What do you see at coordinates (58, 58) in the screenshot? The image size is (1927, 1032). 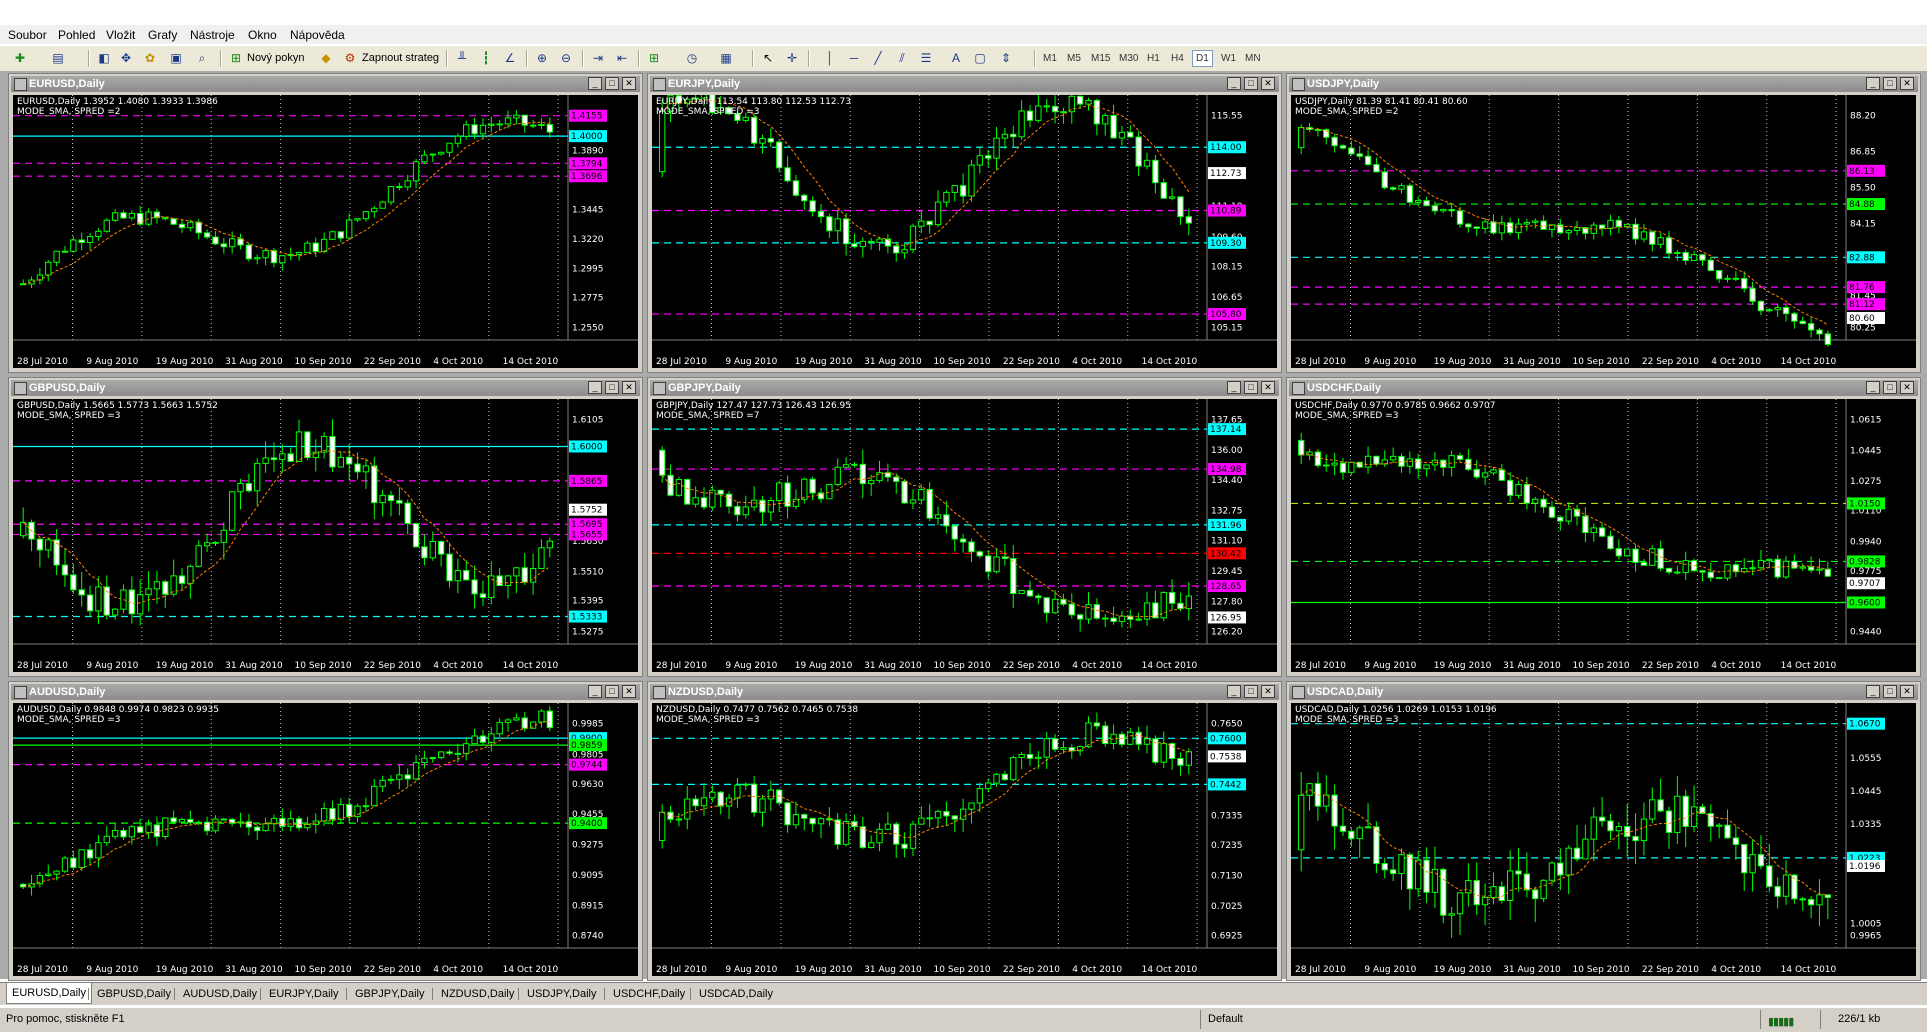 I see `profiles-icon: ▤` at bounding box center [58, 58].